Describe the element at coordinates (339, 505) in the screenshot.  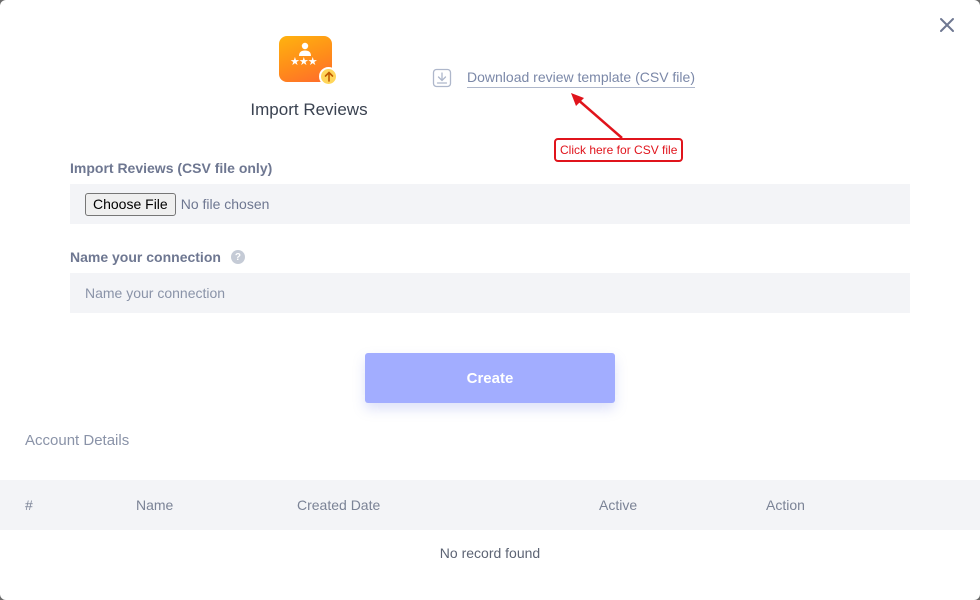
I see `column-header-created-date: Created Date` at that location.